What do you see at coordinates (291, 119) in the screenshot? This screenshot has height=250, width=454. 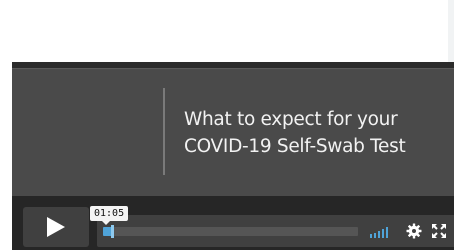 I see `slide-title-line-1: What to expect for your` at bounding box center [291, 119].